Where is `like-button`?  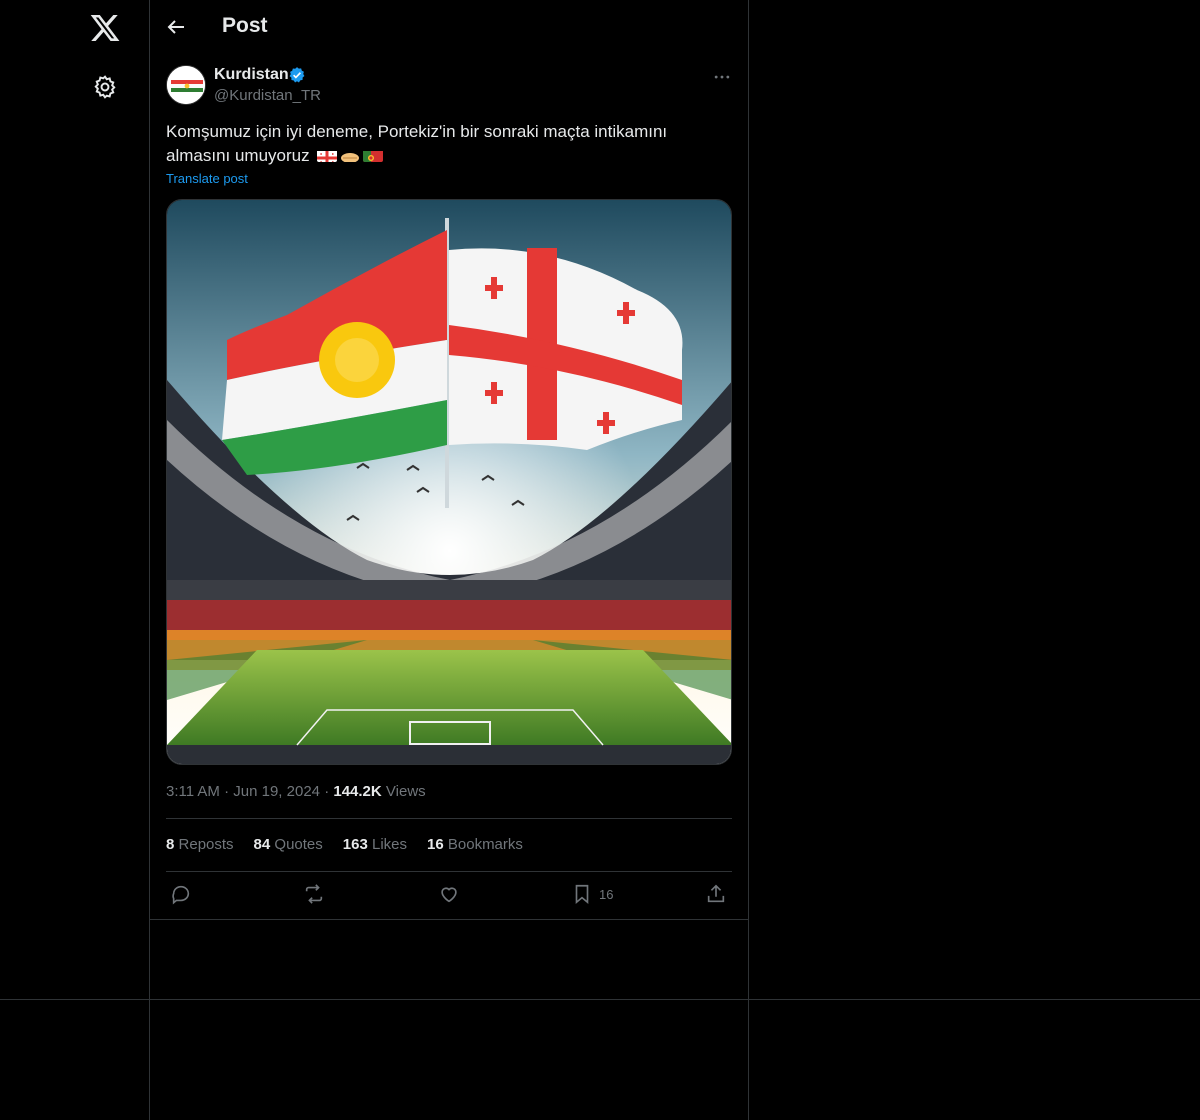 like-button is located at coordinates (449, 894).